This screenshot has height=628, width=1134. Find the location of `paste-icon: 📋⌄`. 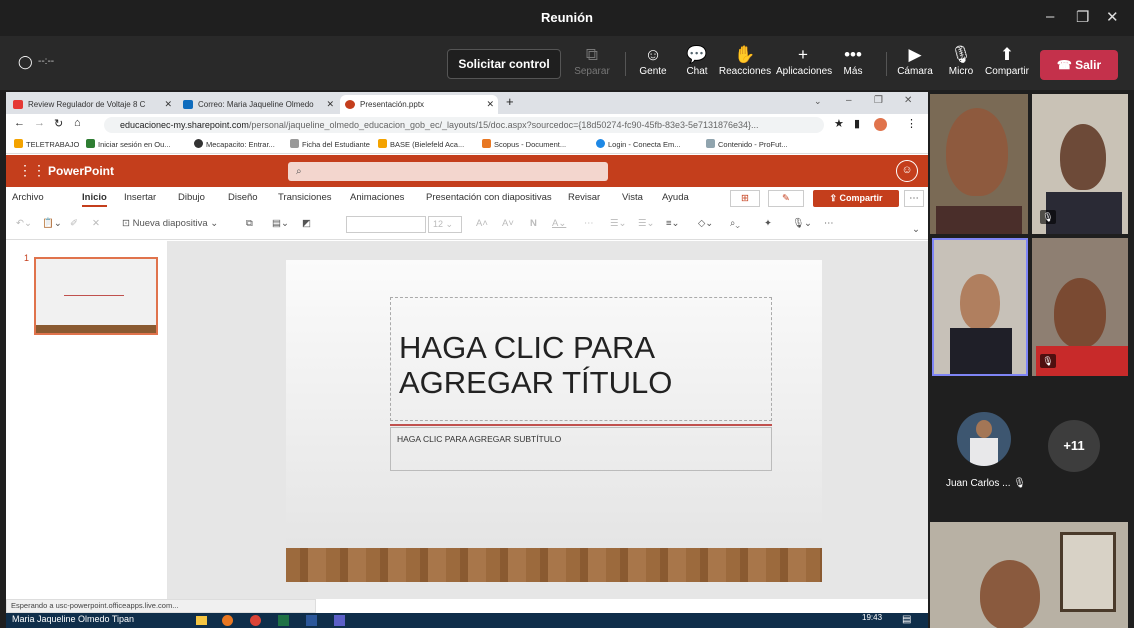

paste-icon: 📋⌄ is located at coordinates (52, 223).